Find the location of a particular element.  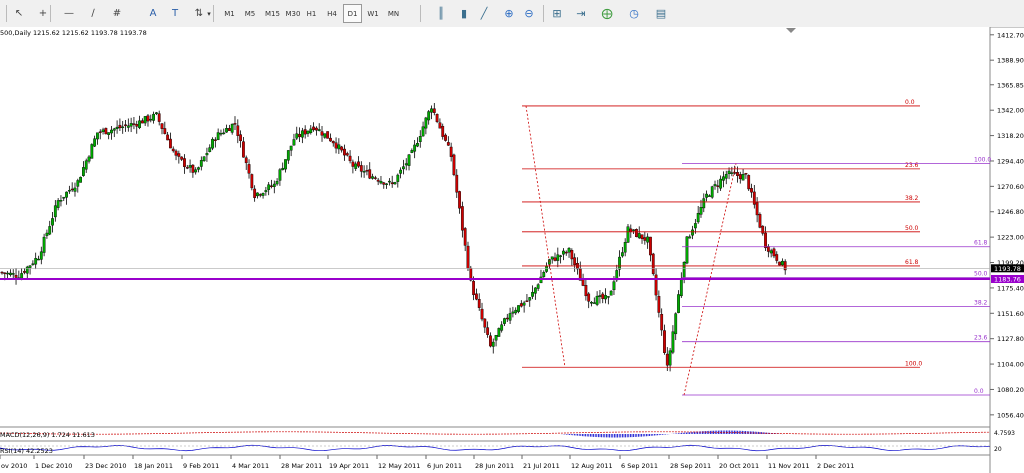

price-label: 1270.60 is located at coordinates (1010, 187).